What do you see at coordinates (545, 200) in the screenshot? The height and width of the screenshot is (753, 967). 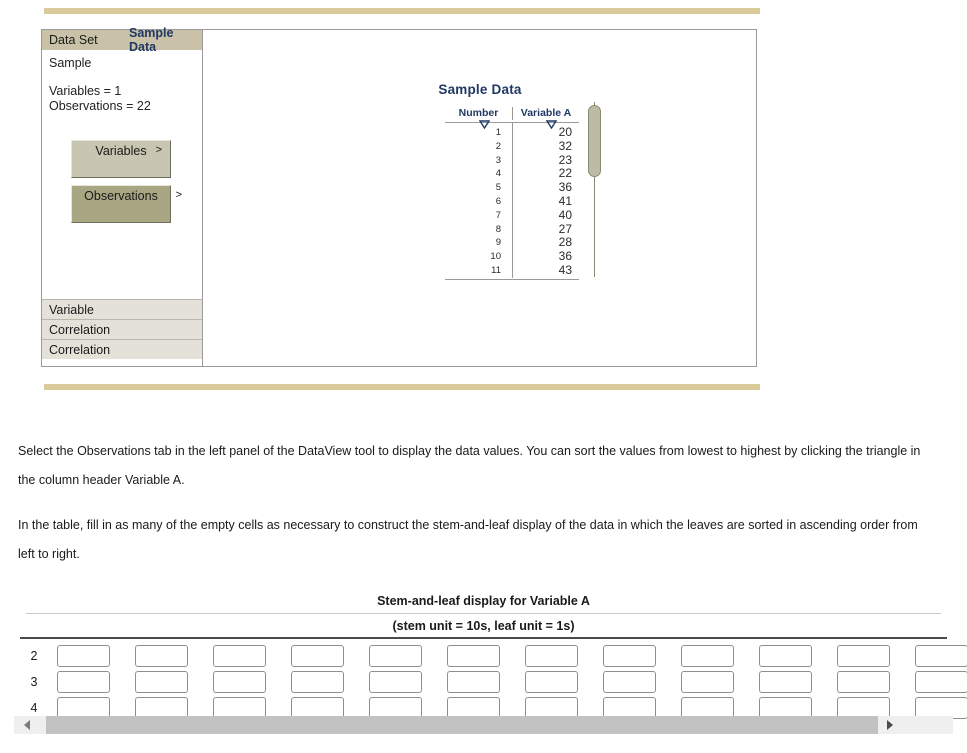 I see `table-column-variable-a: 20 32 23 22 36 41 40 27 28 36 43` at bounding box center [545, 200].